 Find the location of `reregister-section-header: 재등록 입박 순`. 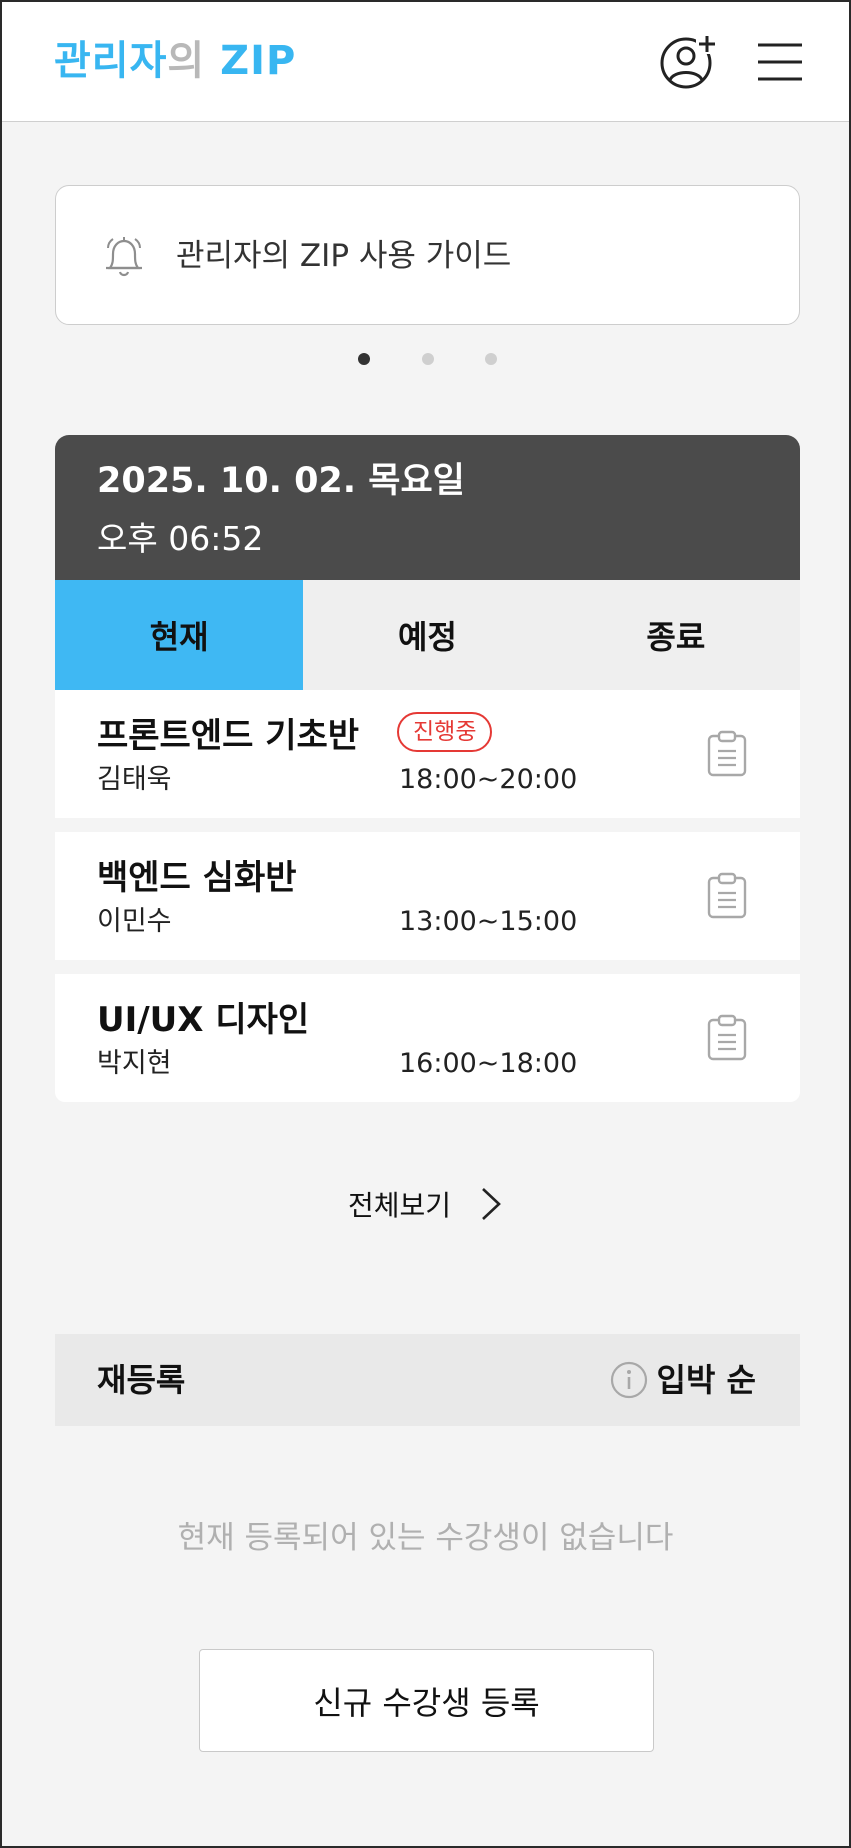

reregister-section-header: 재등록 입박 순 is located at coordinates (427, 1380).